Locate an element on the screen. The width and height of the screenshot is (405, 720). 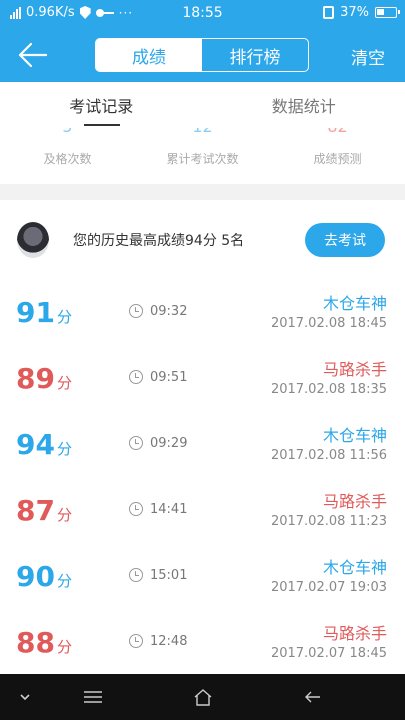
stat-label: 累计考试次数 is located at coordinates (202, 159).